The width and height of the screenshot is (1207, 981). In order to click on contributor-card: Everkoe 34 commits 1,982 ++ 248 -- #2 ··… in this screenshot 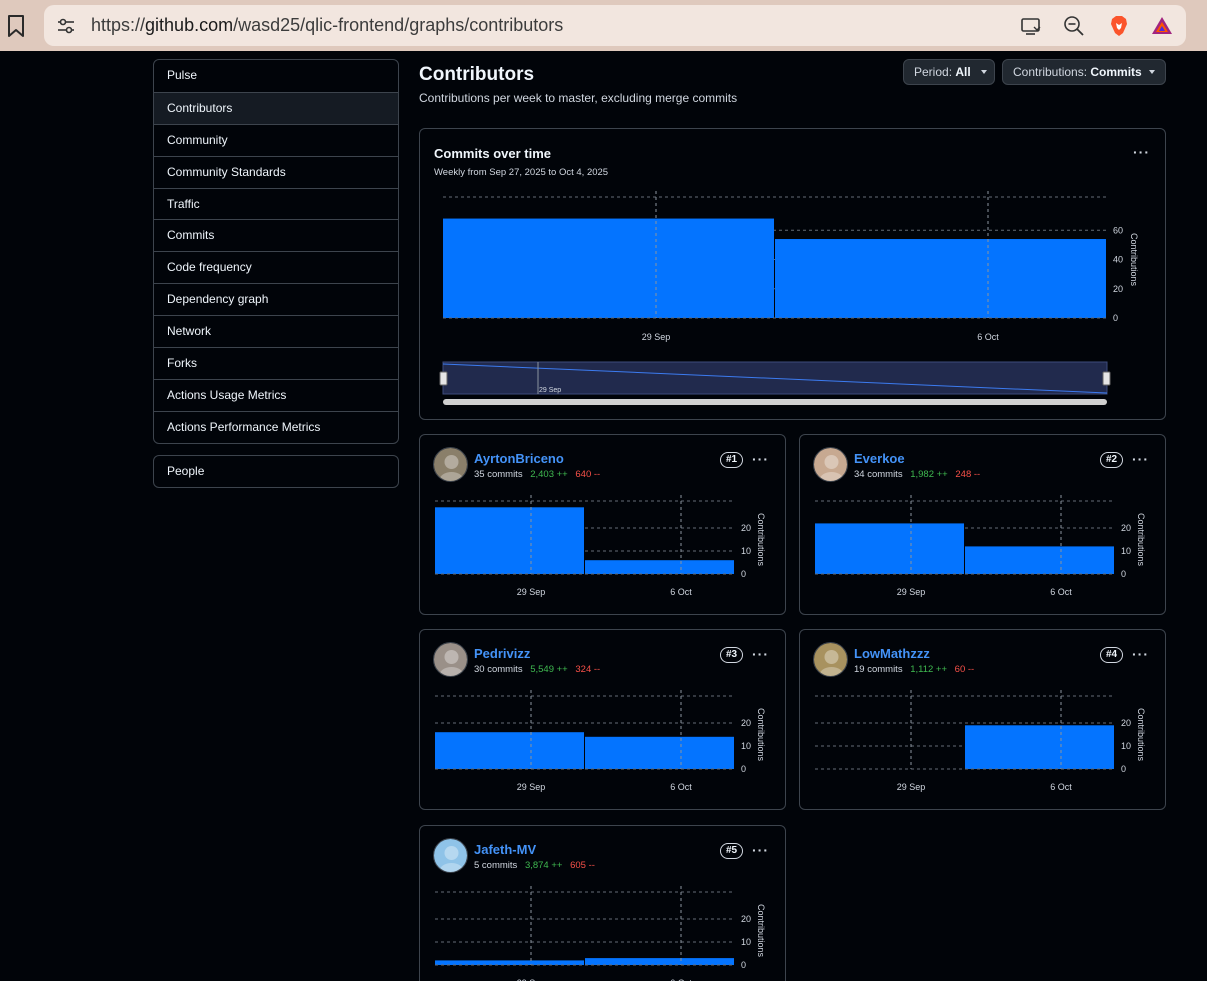, I will do `click(982, 524)`.